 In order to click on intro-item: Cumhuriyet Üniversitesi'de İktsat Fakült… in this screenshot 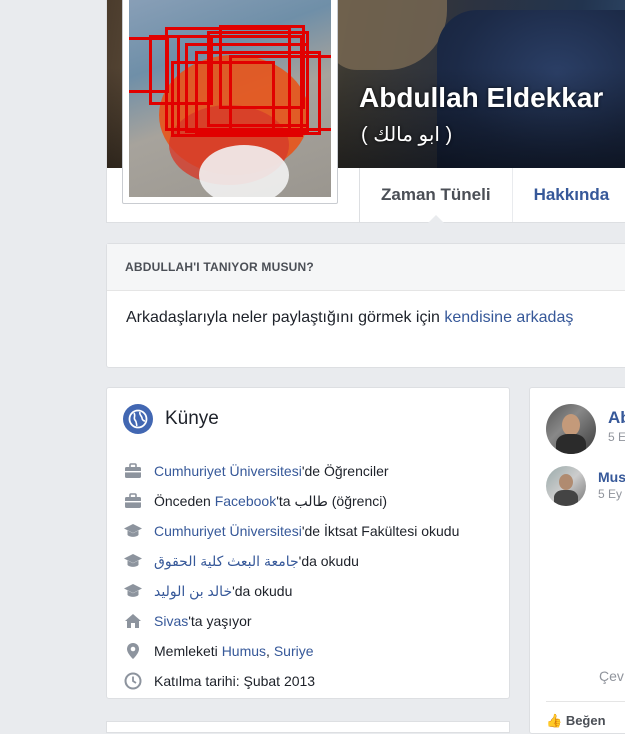, I will do `click(312, 531)`.